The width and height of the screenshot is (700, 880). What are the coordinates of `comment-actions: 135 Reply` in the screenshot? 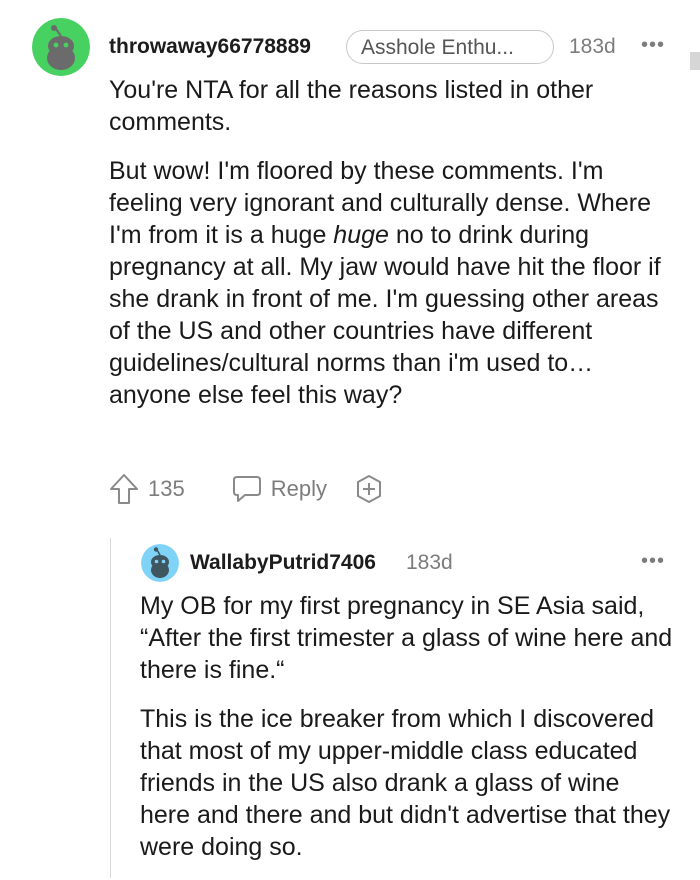 It's located at (246, 489).